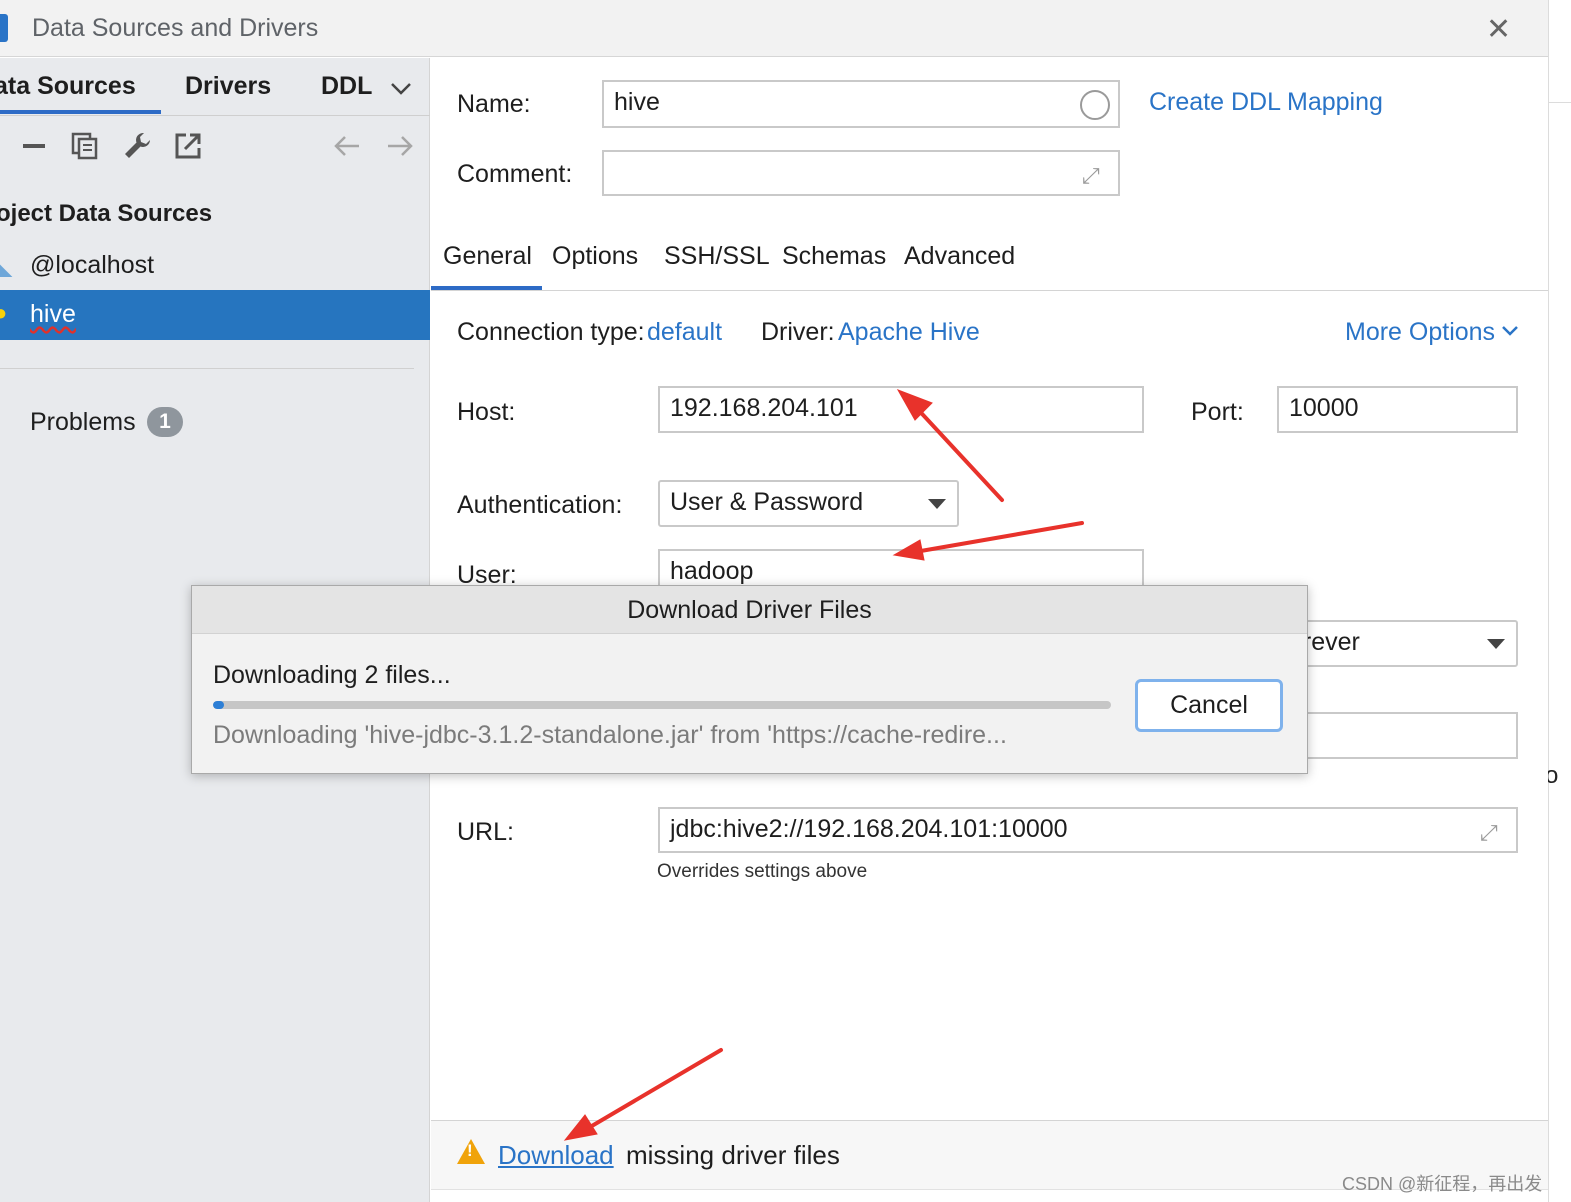 The image size is (1571, 1202). I want to click on comment-field: ⤢, so click(861, 173).